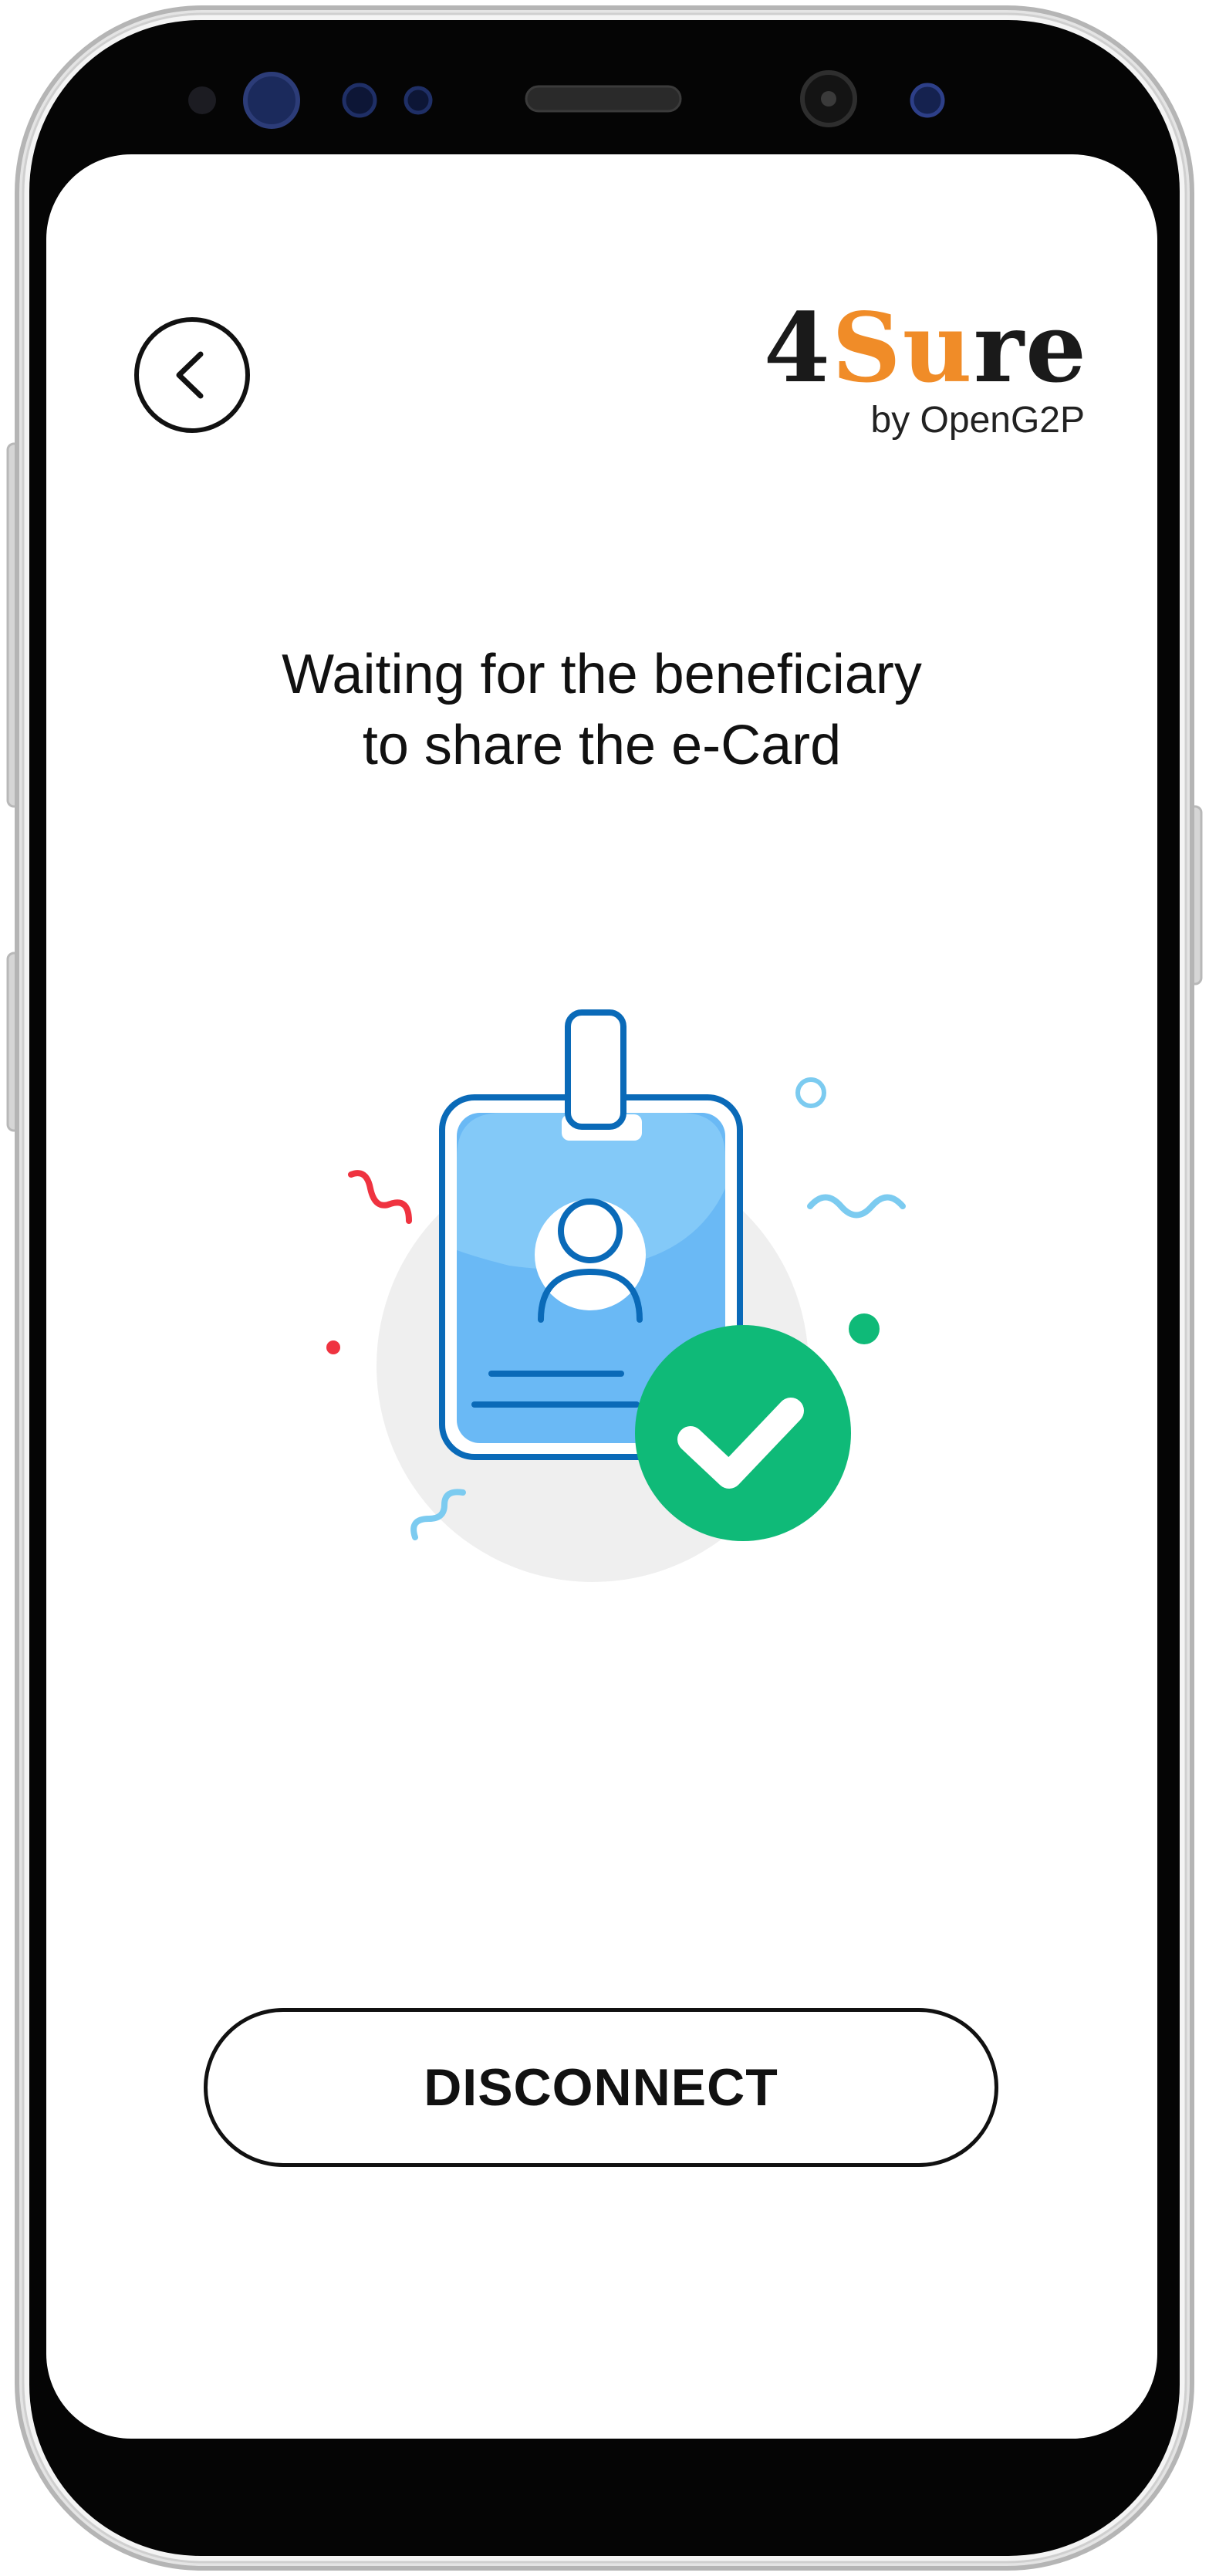 This screenshot has width=1209, height=2576. What do you see at coordinates (1030, 348) in the screenshot?
I see `logo-suffix: re` at bounding box center [1030, 348].